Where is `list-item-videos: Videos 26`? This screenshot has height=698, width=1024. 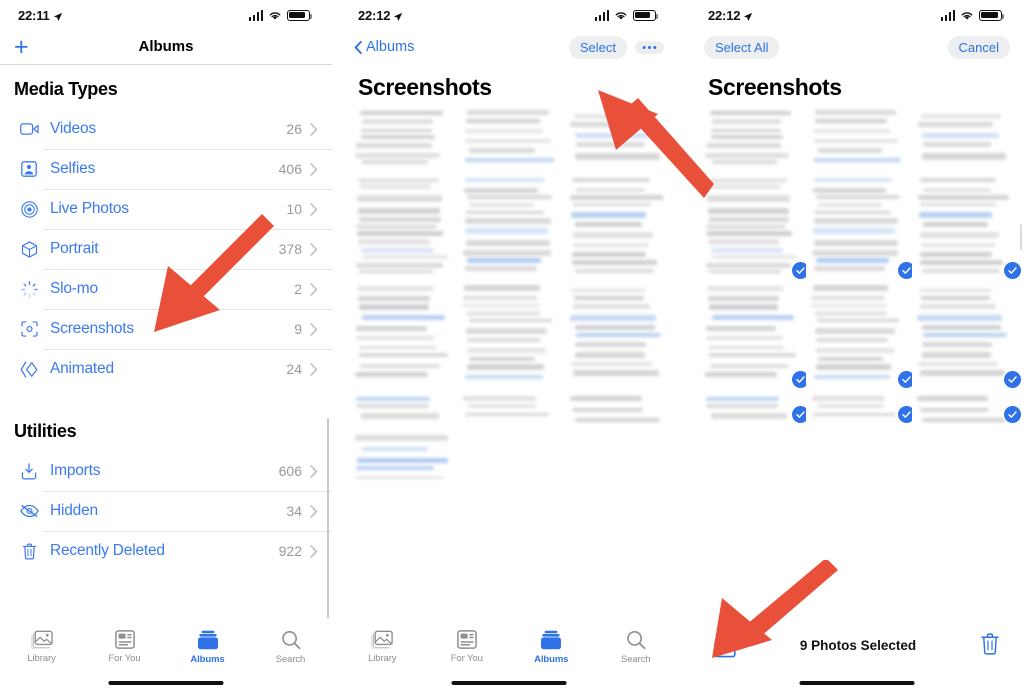 list-item-videos: Videos 26 is located at coordinates (166, 129).